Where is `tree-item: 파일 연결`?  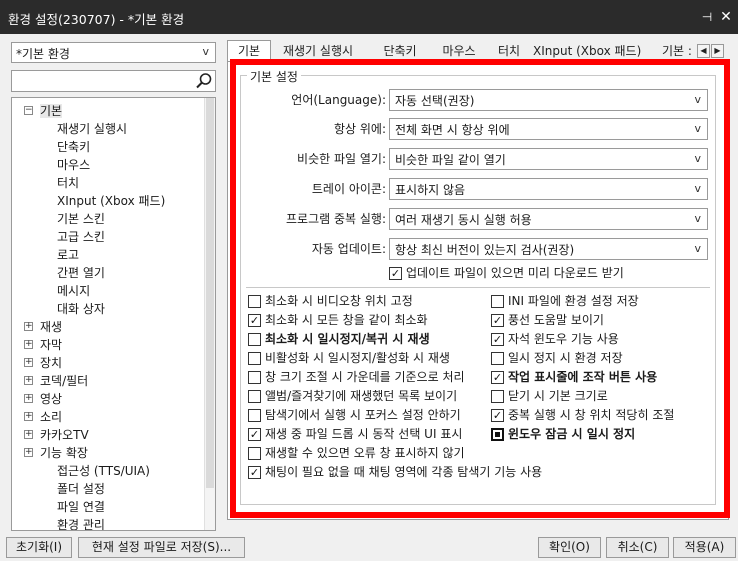
tree-item: 파일 연결 is located at coordinates (81, 507).